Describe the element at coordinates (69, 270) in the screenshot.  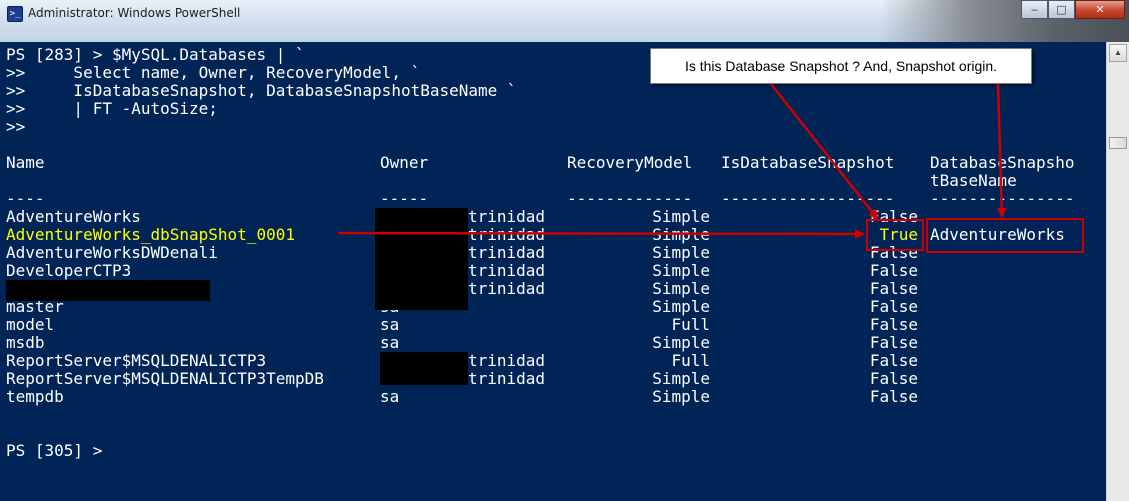
I see `row-name: DeveloperCTP3` at that location.